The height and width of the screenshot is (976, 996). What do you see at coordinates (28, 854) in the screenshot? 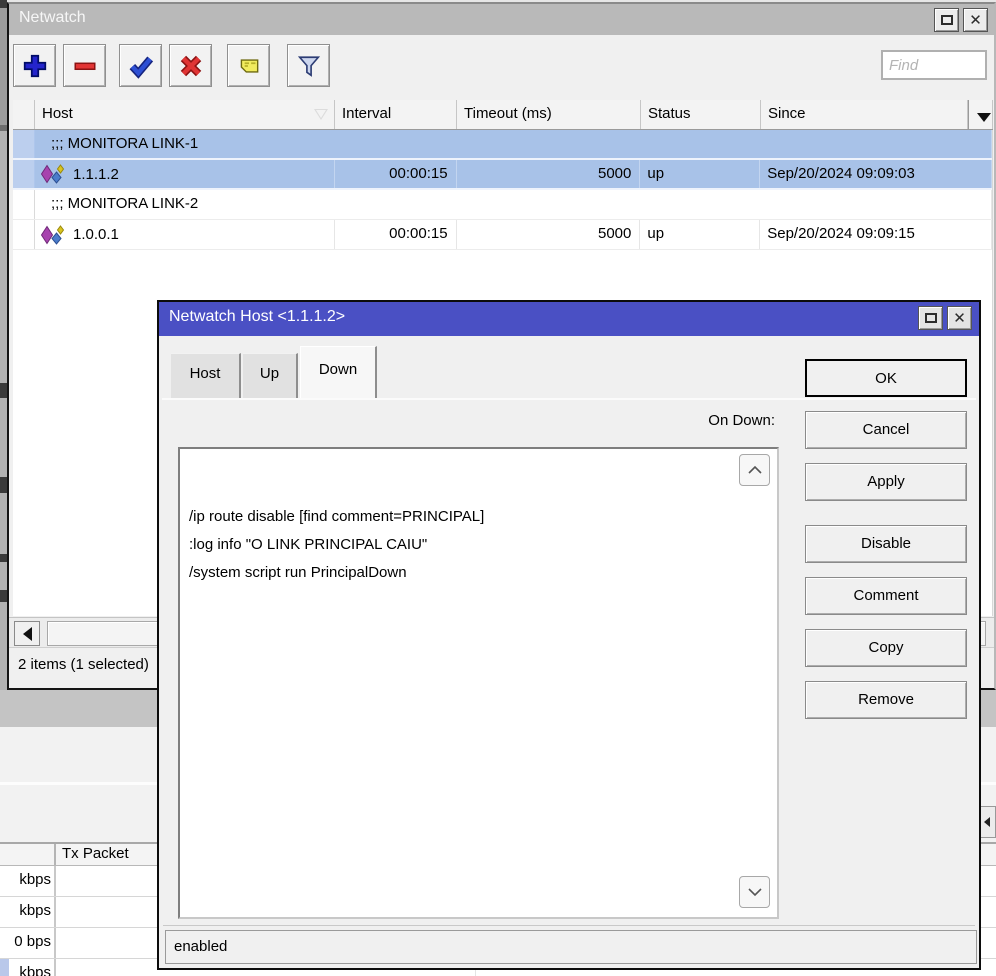
I see `traffic-rate-column-header` at bounding box center [28, 854].